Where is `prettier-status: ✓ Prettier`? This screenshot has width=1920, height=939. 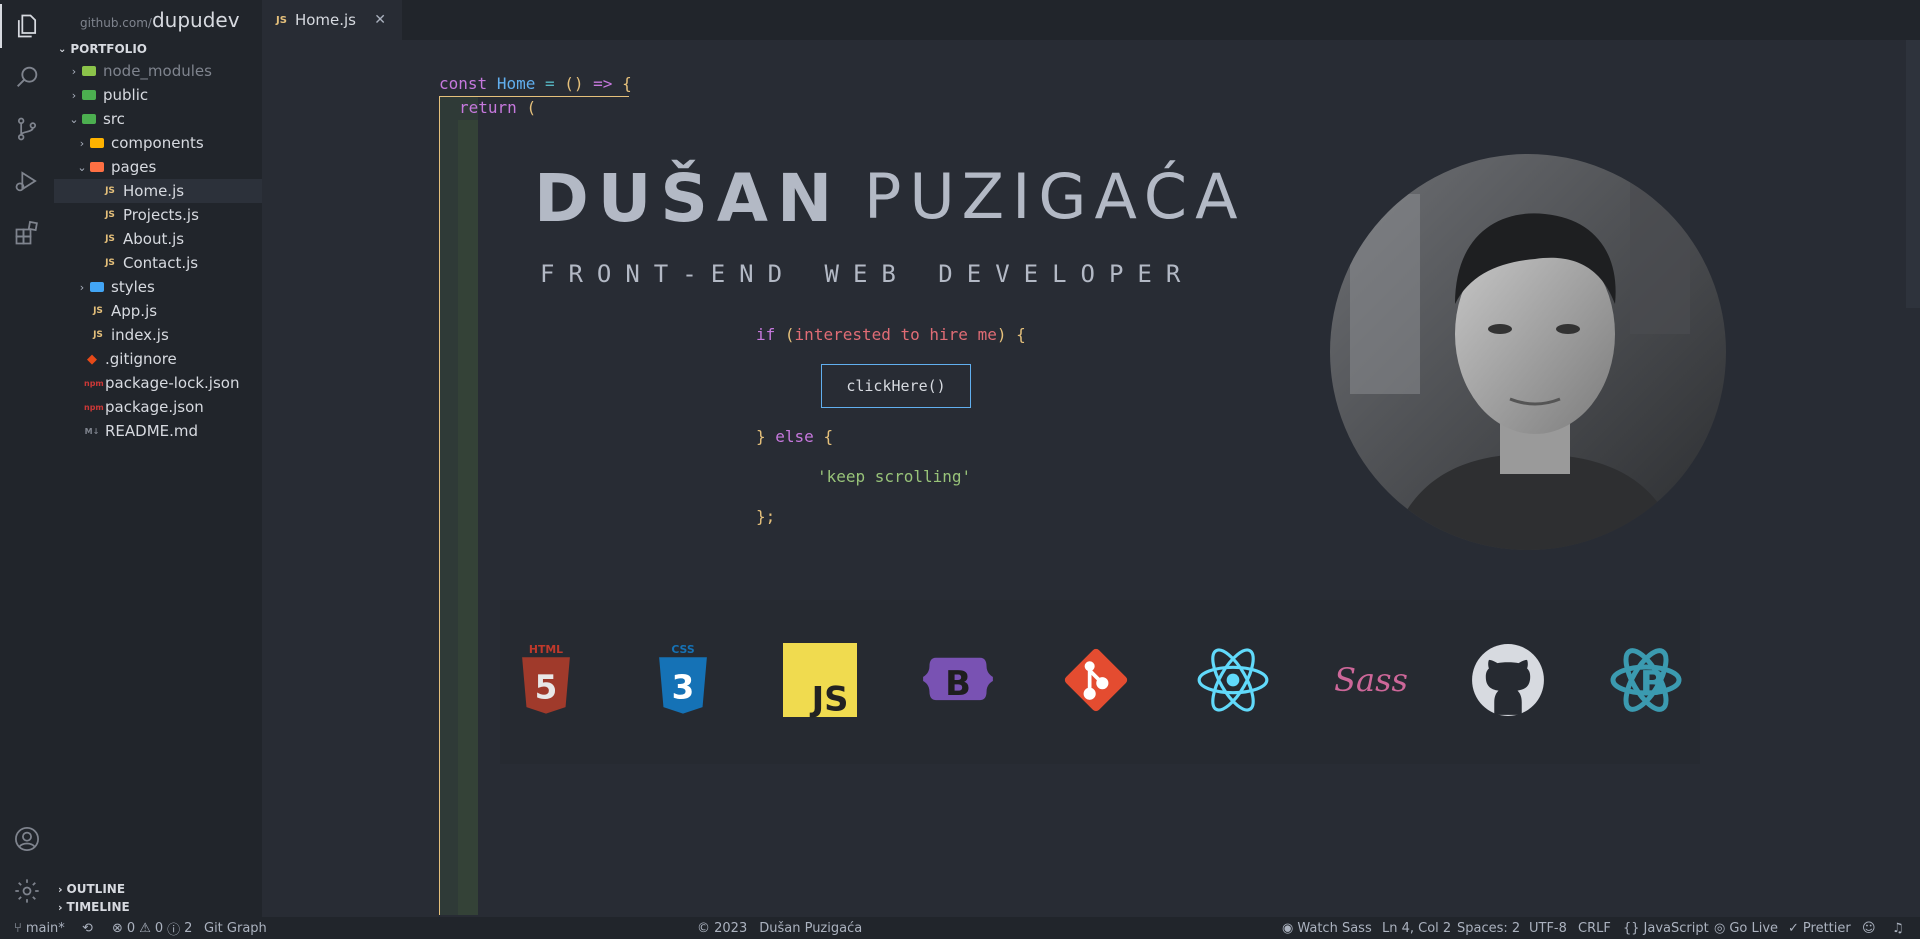
prettier-status: ✓ Prettier is located at coordinates (1819, 928).